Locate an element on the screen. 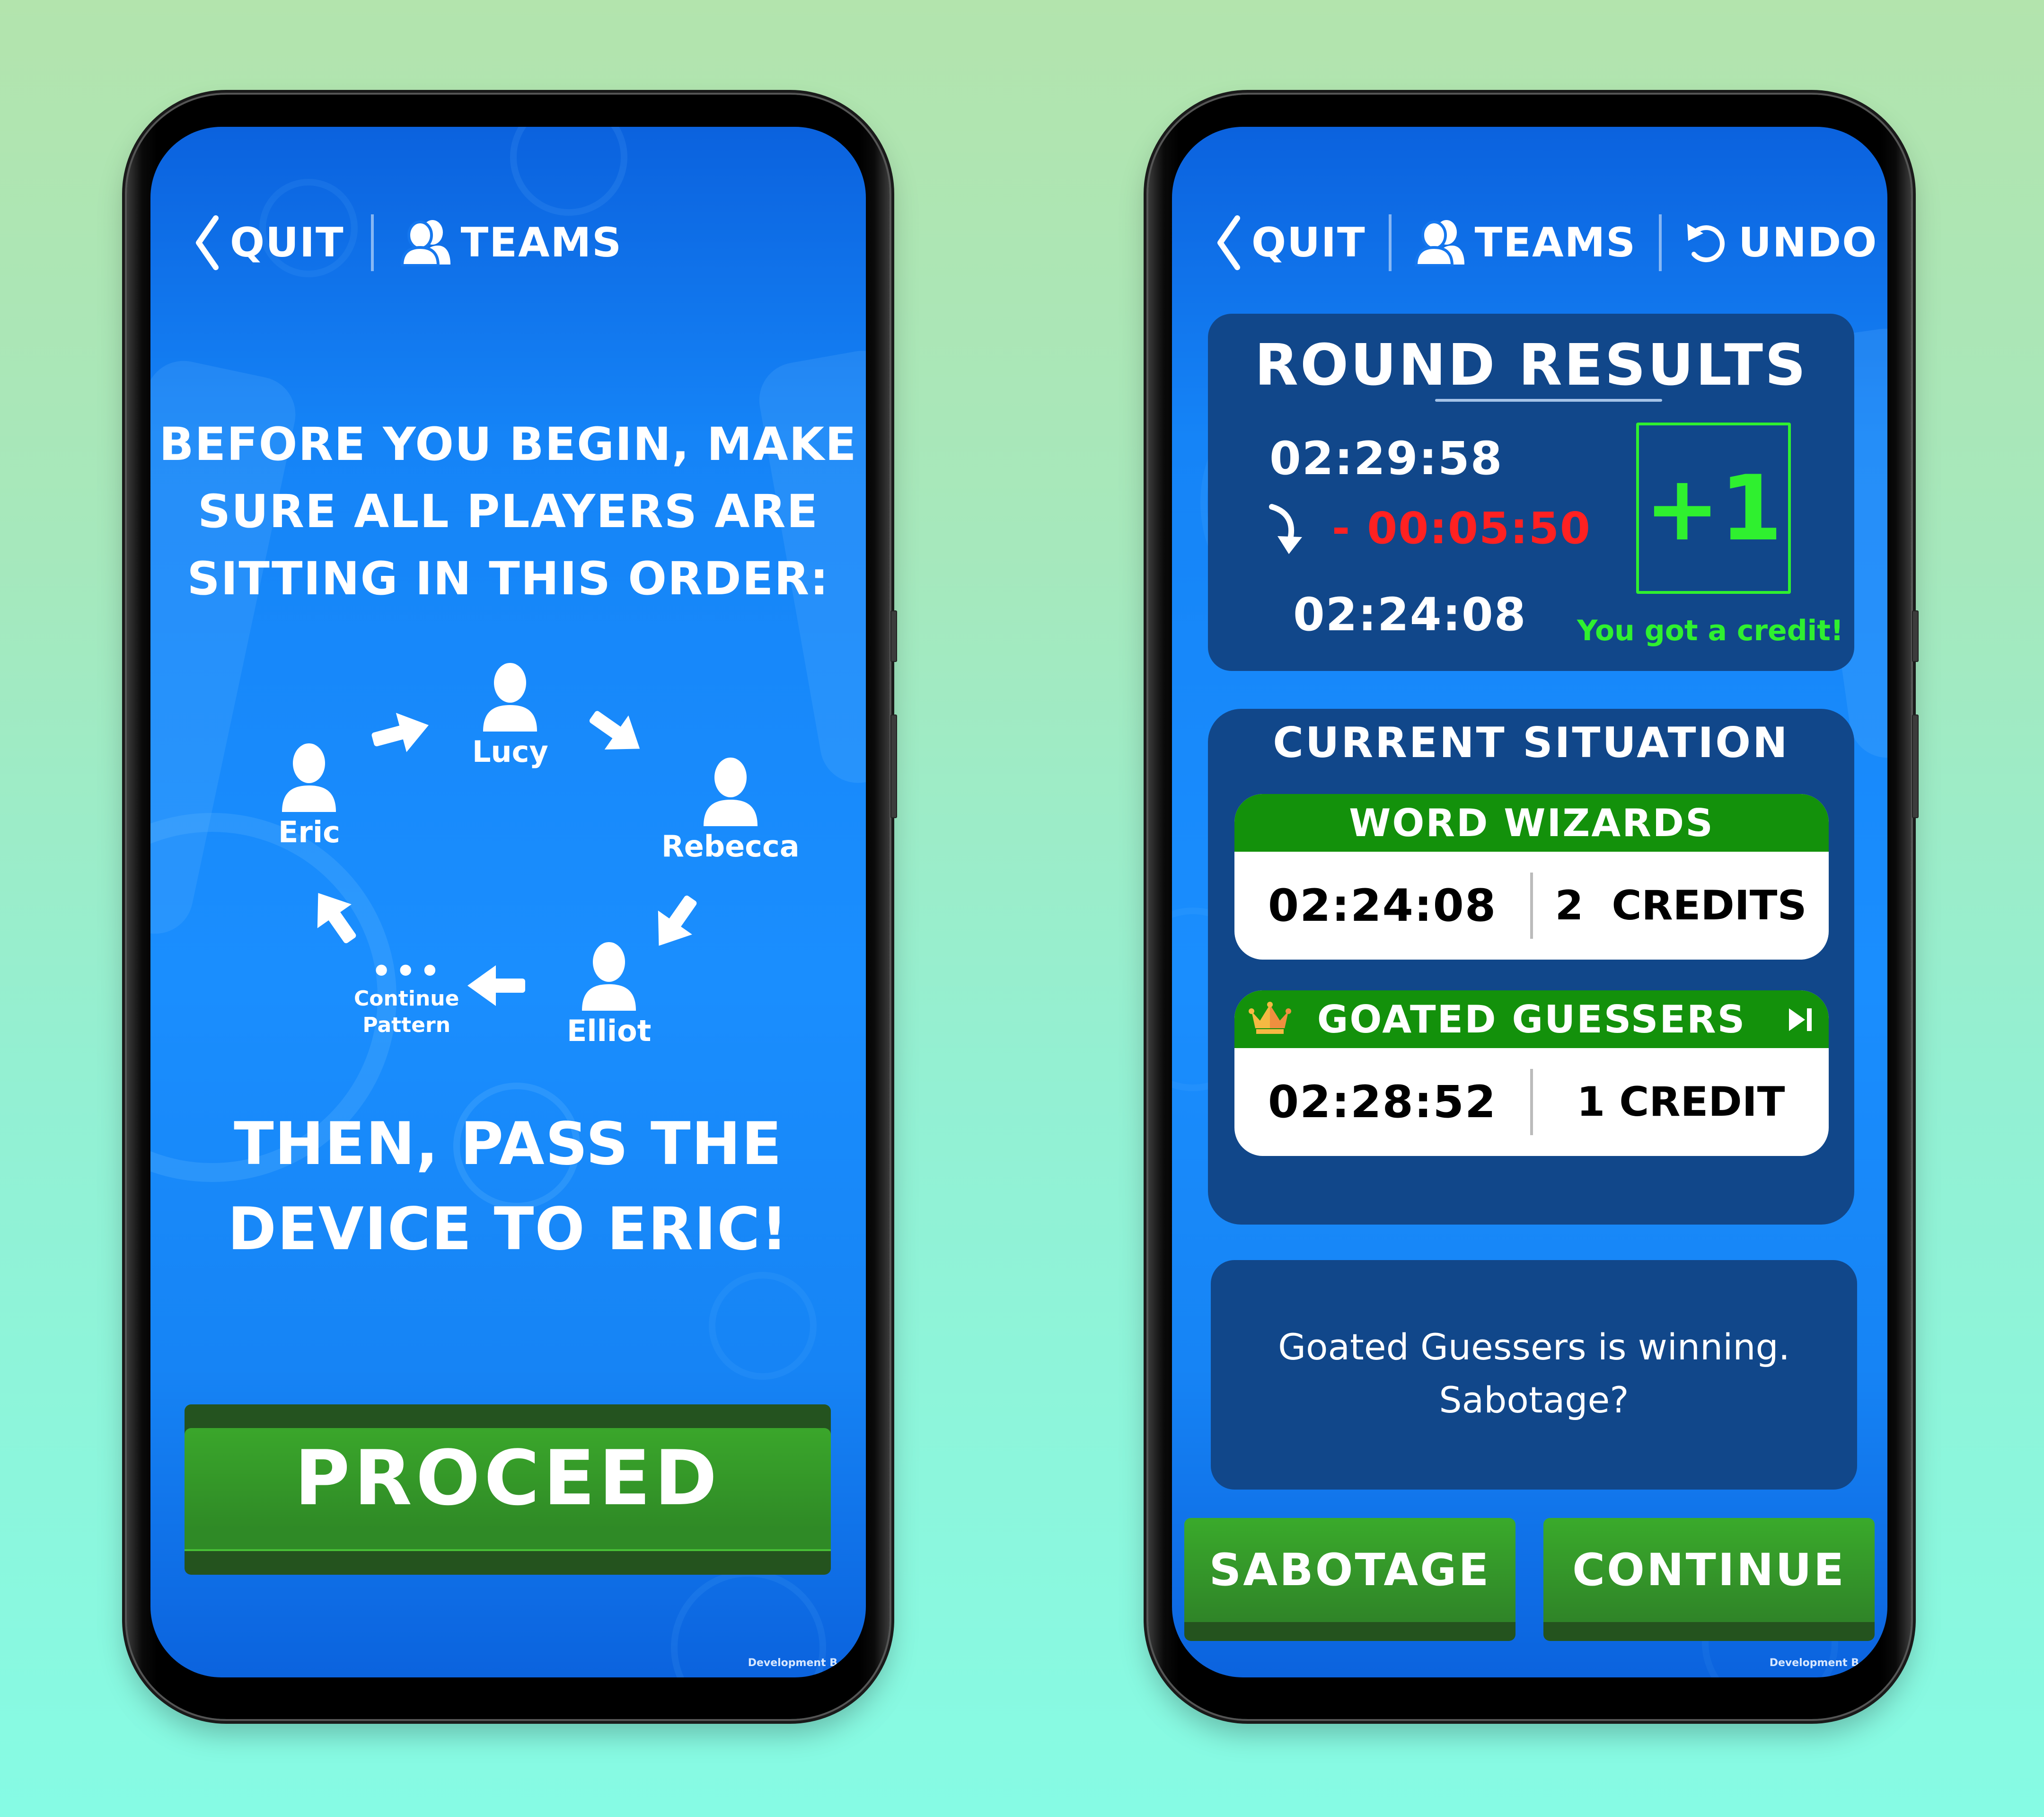 The image size is (2044, 1817). top-nav: QUIT TEAMS is located at coordinates (407, 242).